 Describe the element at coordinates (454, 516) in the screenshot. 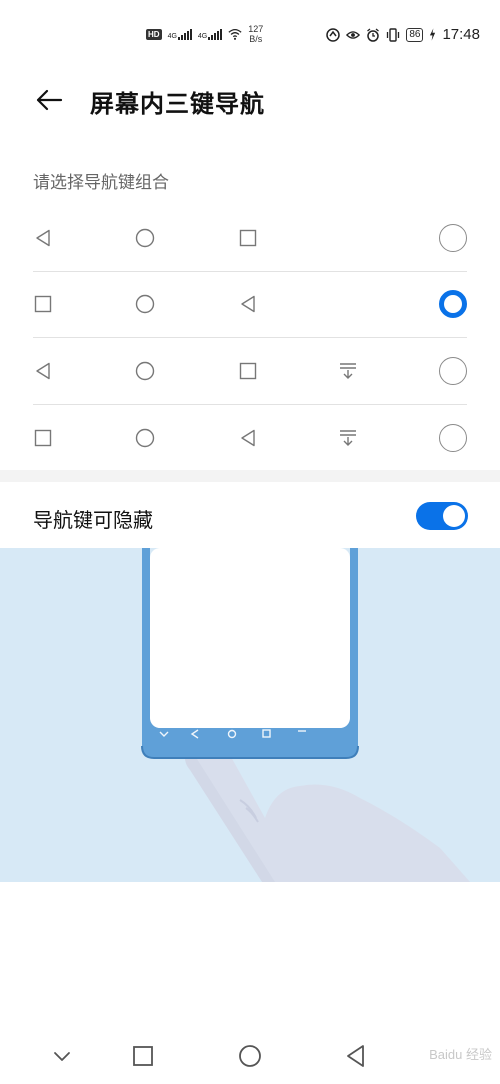

I see `switch-knob` at that location.